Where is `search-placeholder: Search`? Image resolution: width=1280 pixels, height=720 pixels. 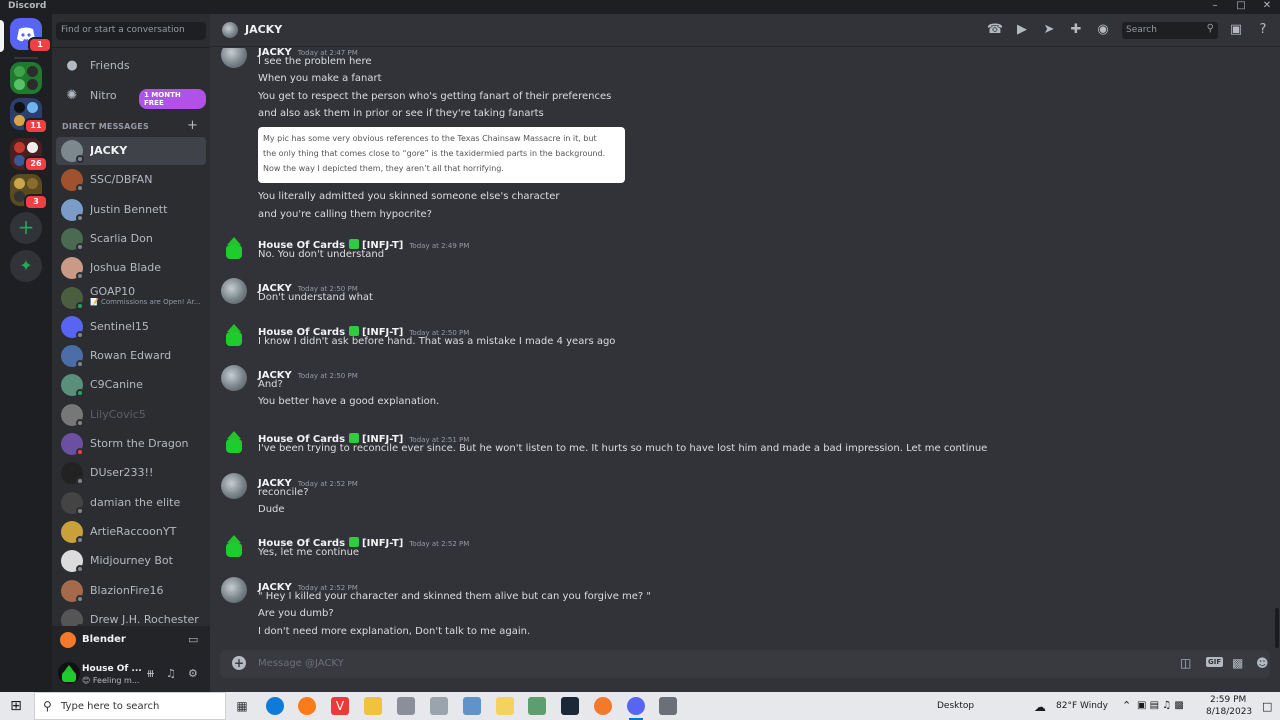 search-placeholder: Search is located at coordinates (1141, 30).